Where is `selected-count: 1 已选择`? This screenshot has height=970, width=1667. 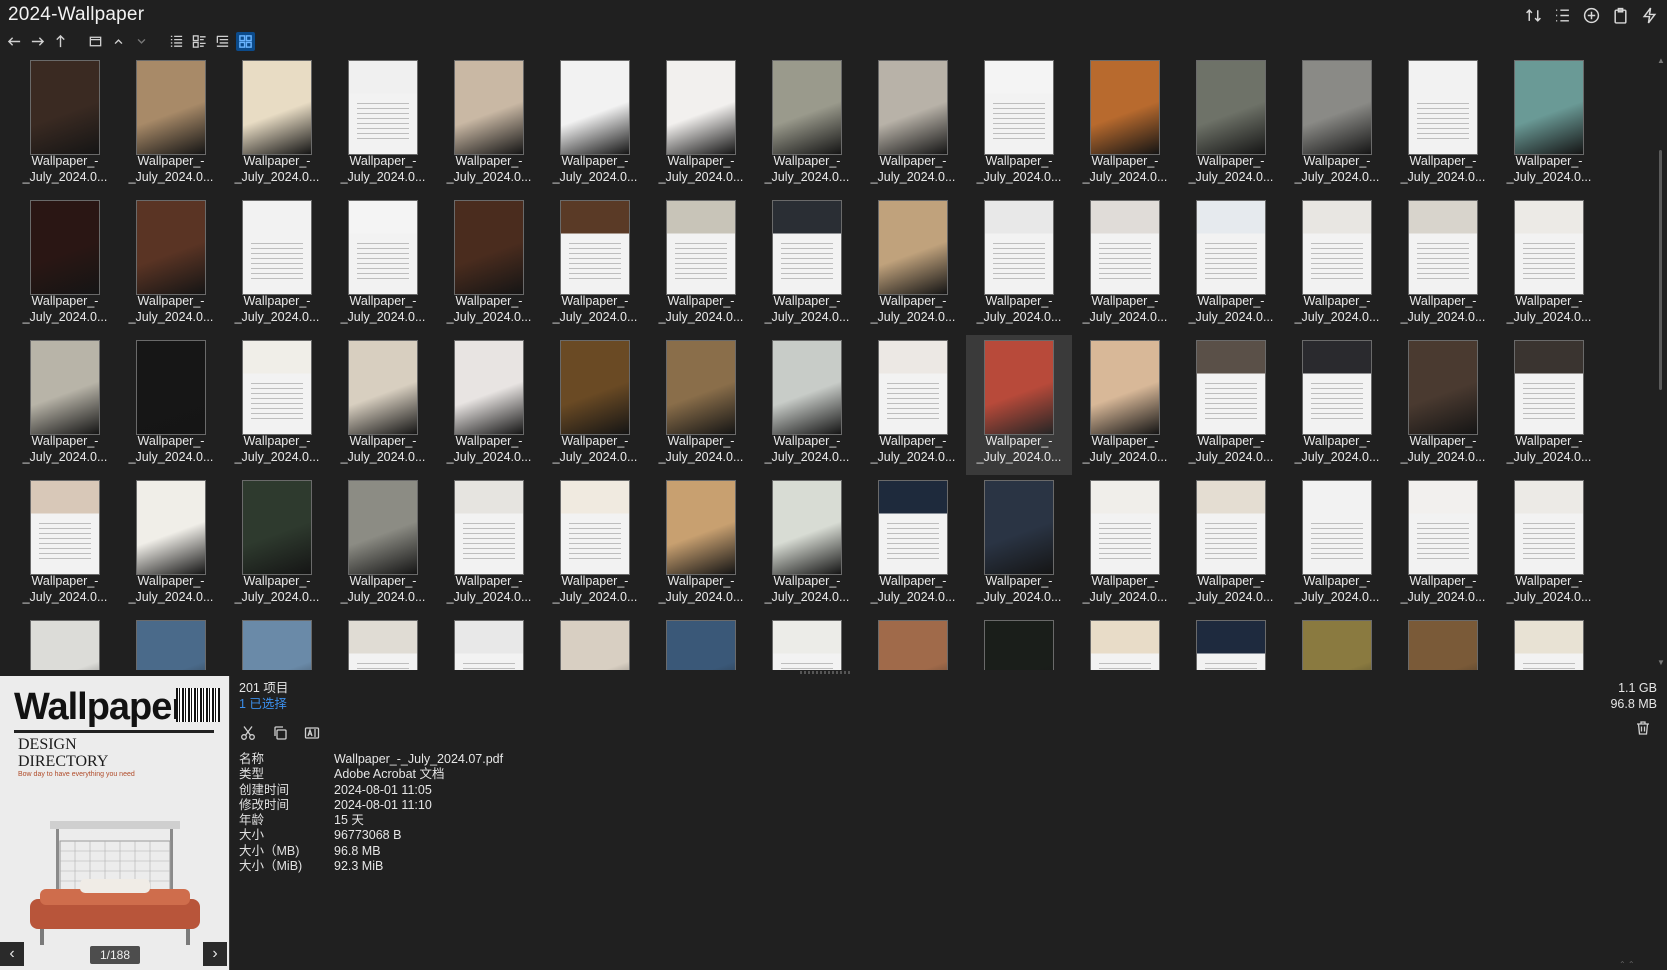 selected-count: 1 已选择 is located at coordinates (939, 704).